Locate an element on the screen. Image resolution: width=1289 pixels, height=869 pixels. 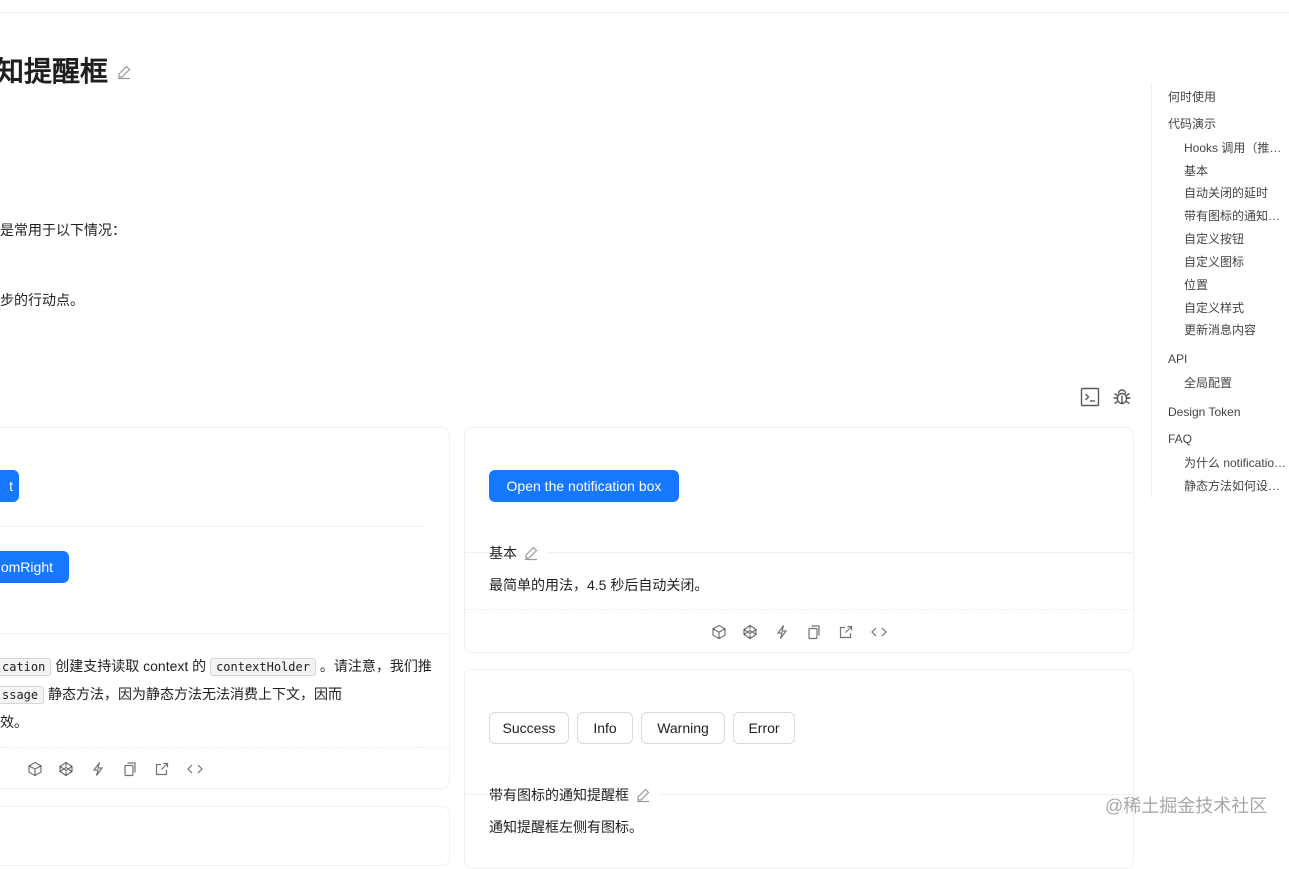
demo-card-next is located at coordinates (225, 836).